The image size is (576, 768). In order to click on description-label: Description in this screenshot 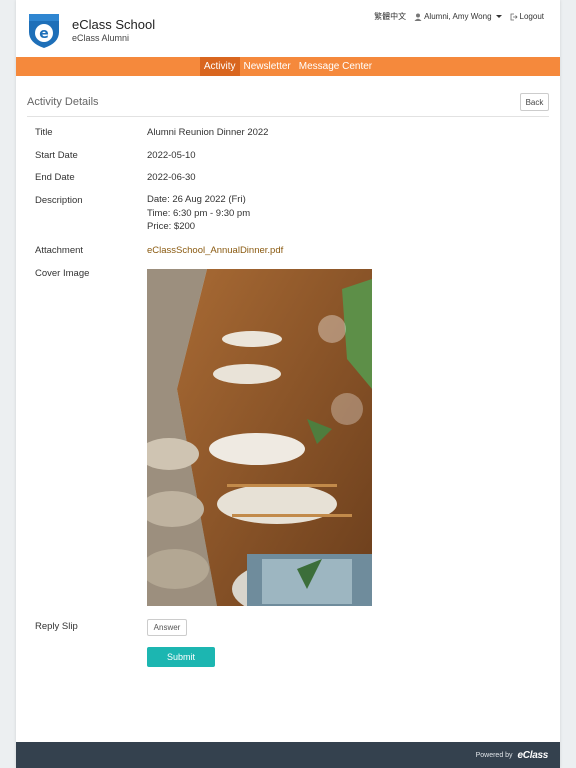, I will do `click(59, 200)`.